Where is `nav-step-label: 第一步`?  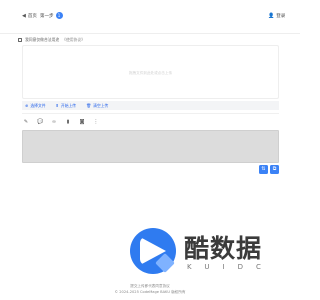
nav-step-label: 第一步 is located at coordinates (47, 16).